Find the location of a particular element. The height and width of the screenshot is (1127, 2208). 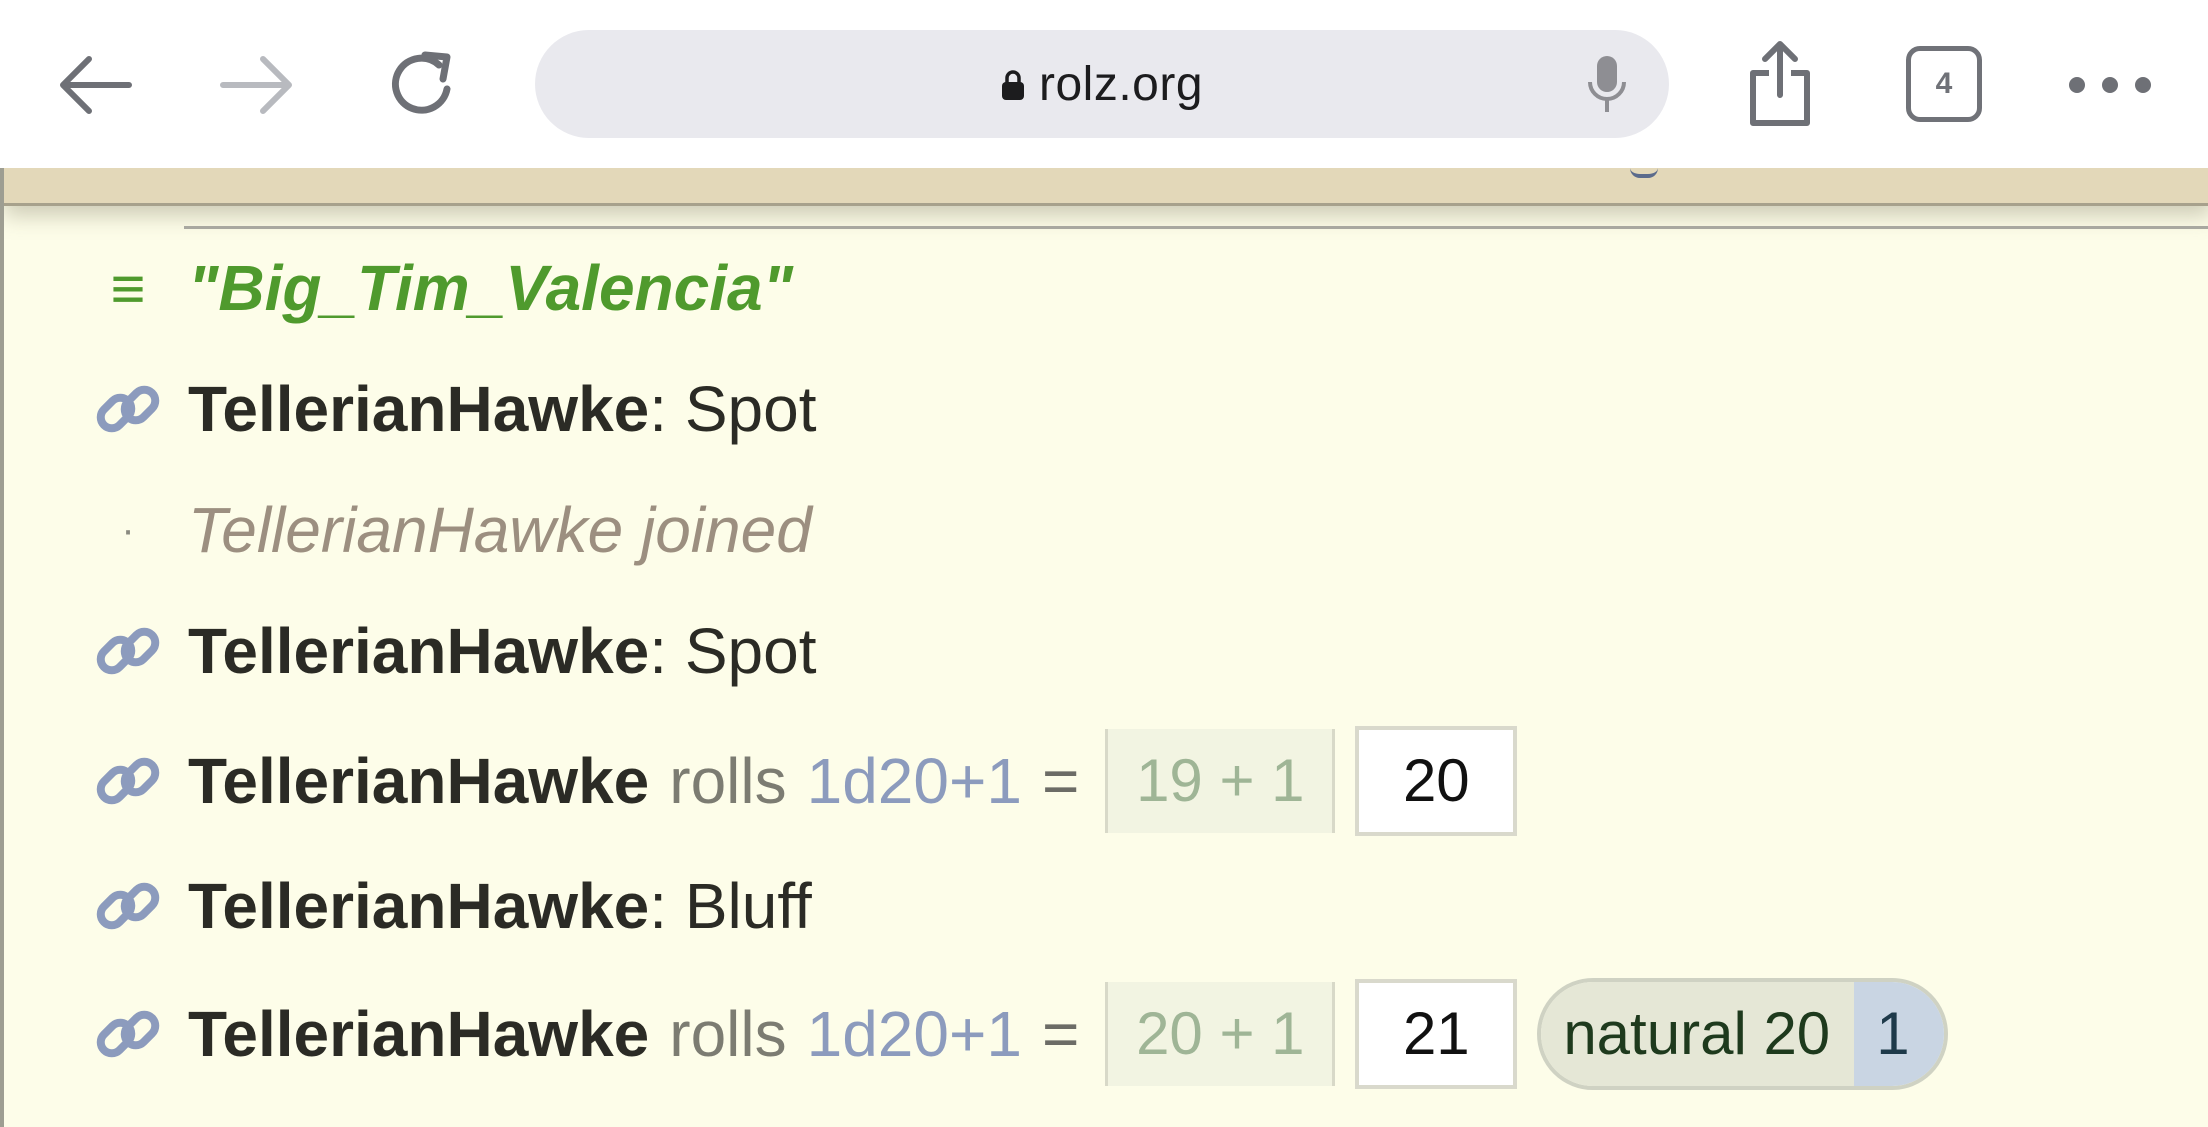

lock-icon is located at coordinates (1012, 85).